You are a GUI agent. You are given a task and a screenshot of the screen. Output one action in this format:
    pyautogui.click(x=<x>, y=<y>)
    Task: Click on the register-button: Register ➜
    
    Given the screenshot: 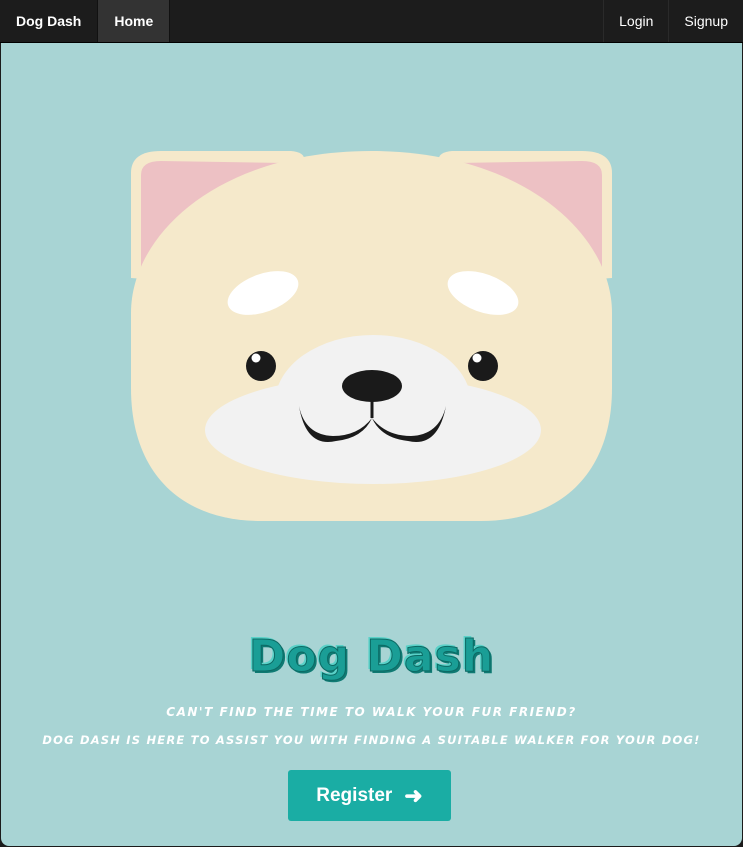 What is the action you would take?
    pyautogui.click(x=369, y=795)
    